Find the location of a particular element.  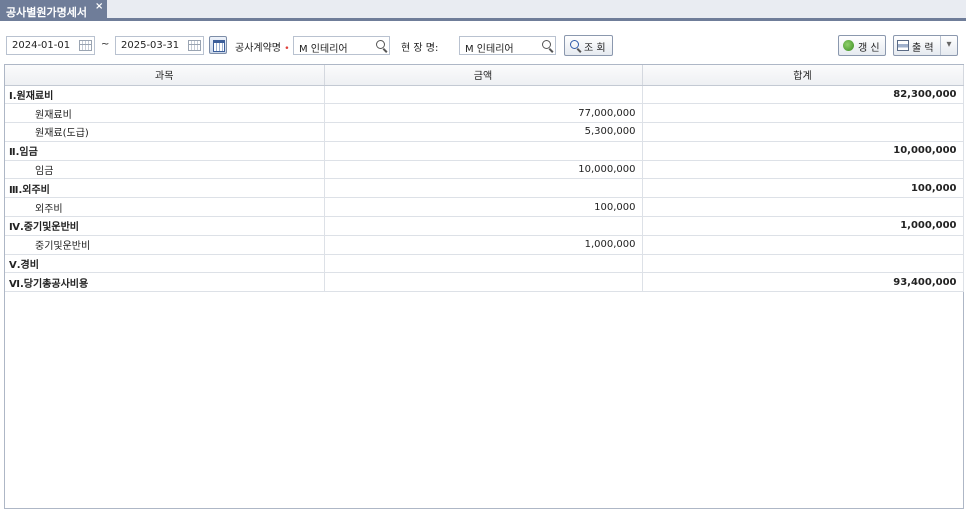

table-row: 임금 10,000,000 is located at coordinates (484, 170).